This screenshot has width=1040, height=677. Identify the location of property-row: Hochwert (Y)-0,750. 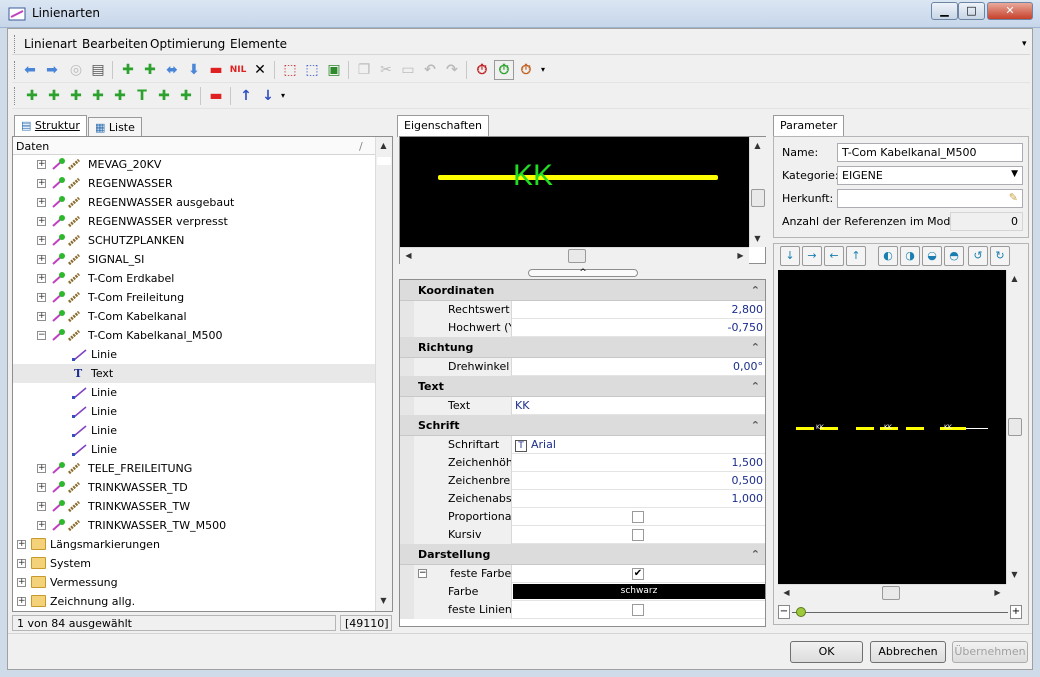
(582, 328).